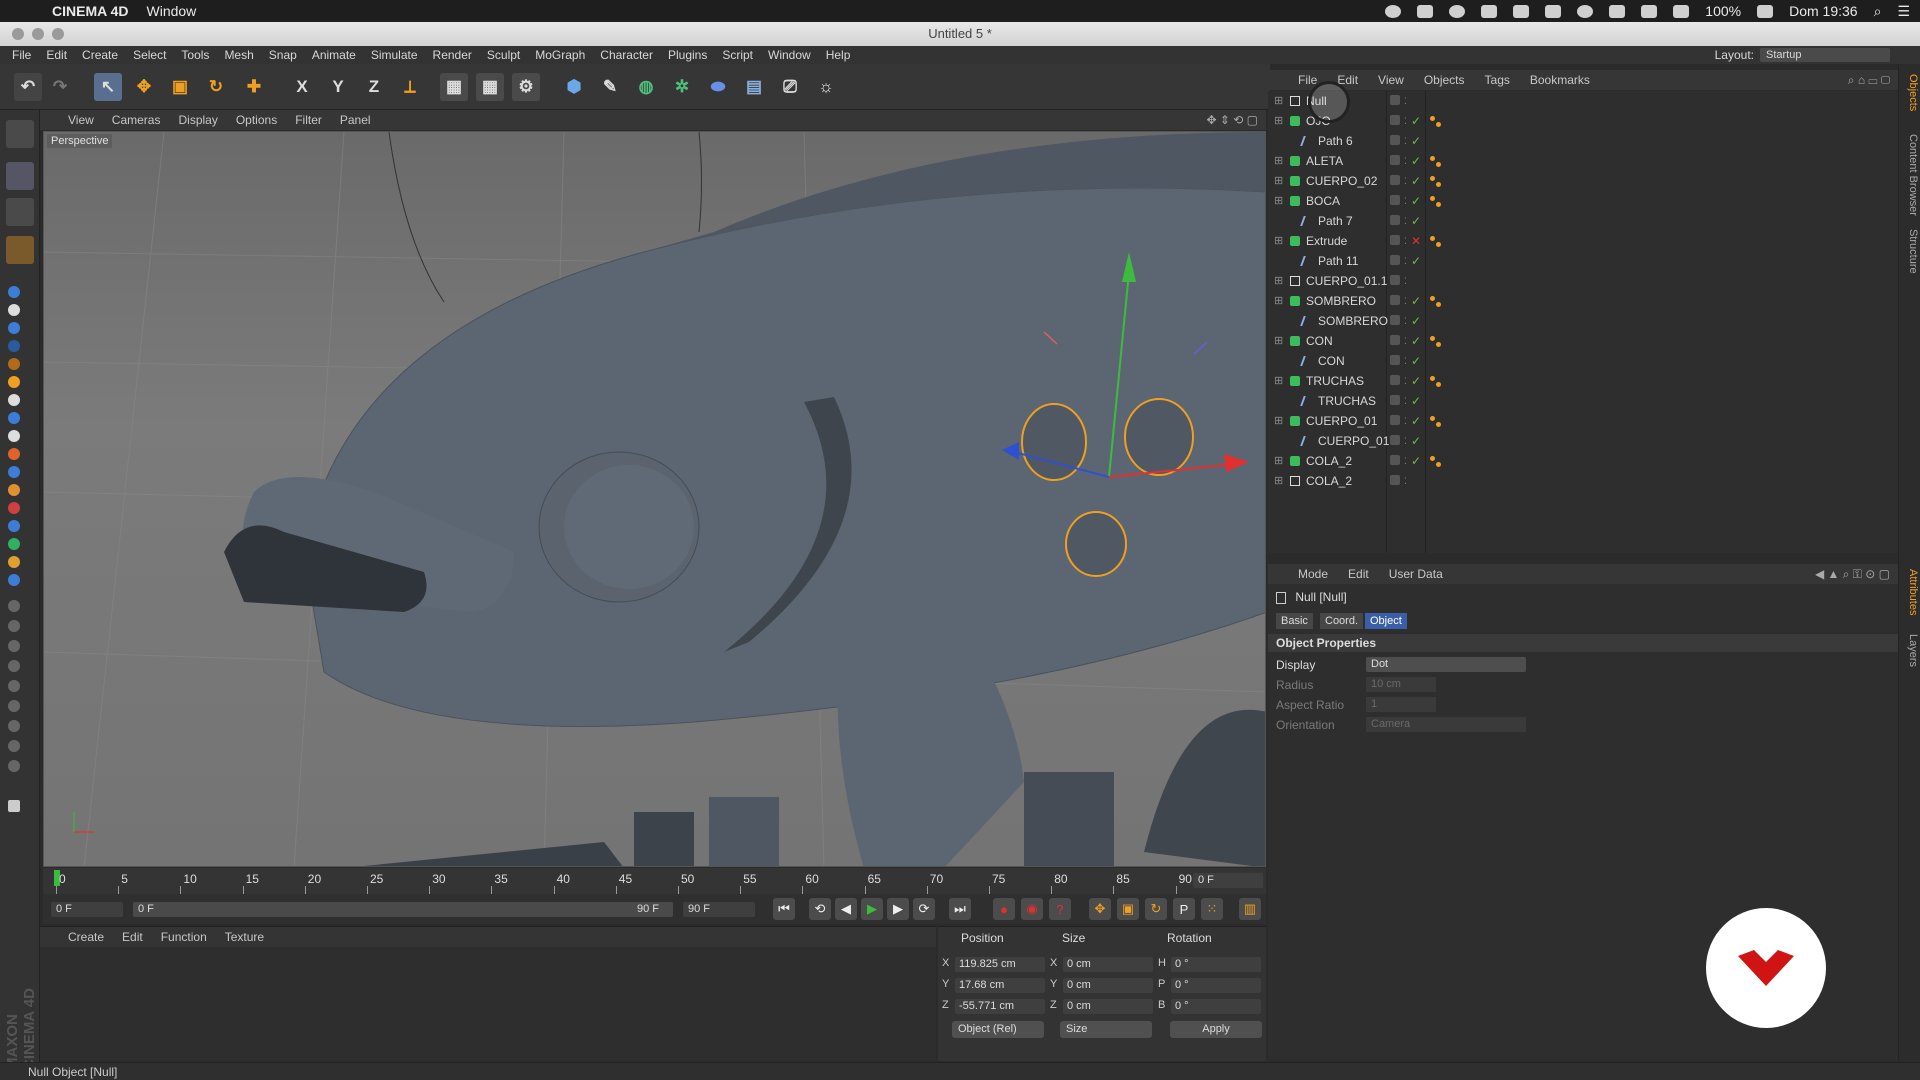 The width and height of the screenshot is (1920, 1080). Describe the element at coordinates (18, 34) in the screenshot. I see `close-window-button` at that location.